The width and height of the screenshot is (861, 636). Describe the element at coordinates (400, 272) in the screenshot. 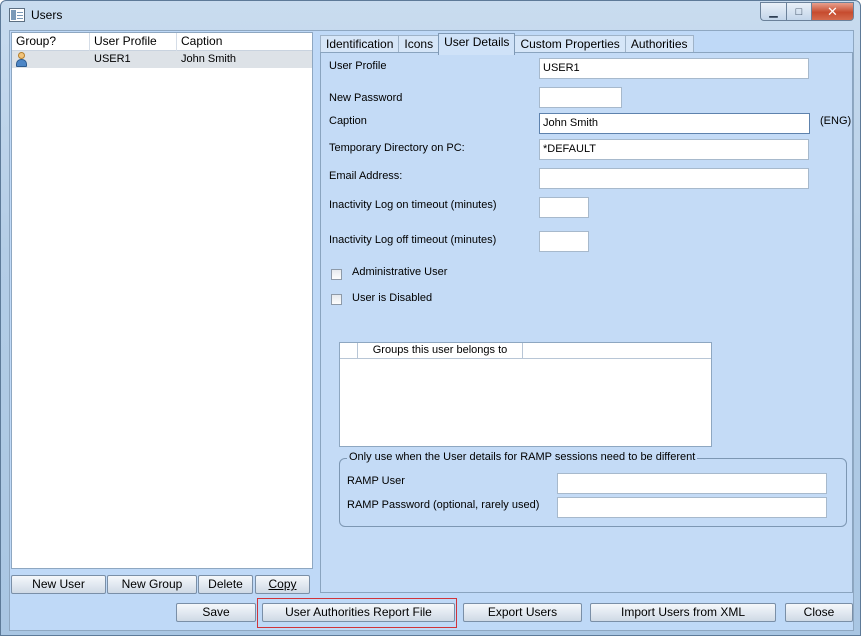

I see `administrative-user-label: Administrative User` at that location.